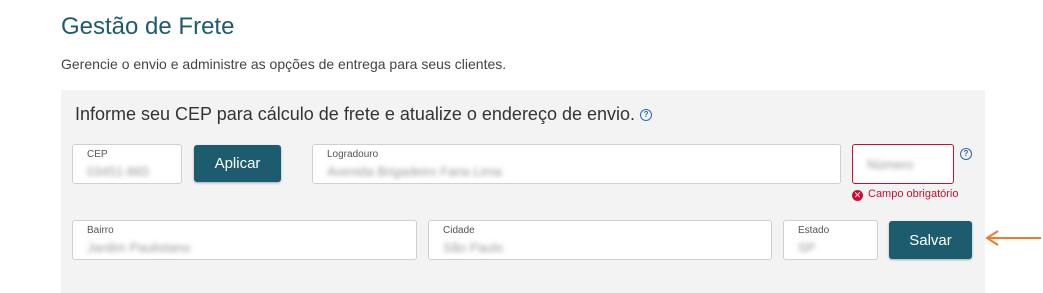 The image size is (1043, 293). Describe the element at coordinates (814, 230) in the screenshot. I see `estado-label: Estado` at that location.